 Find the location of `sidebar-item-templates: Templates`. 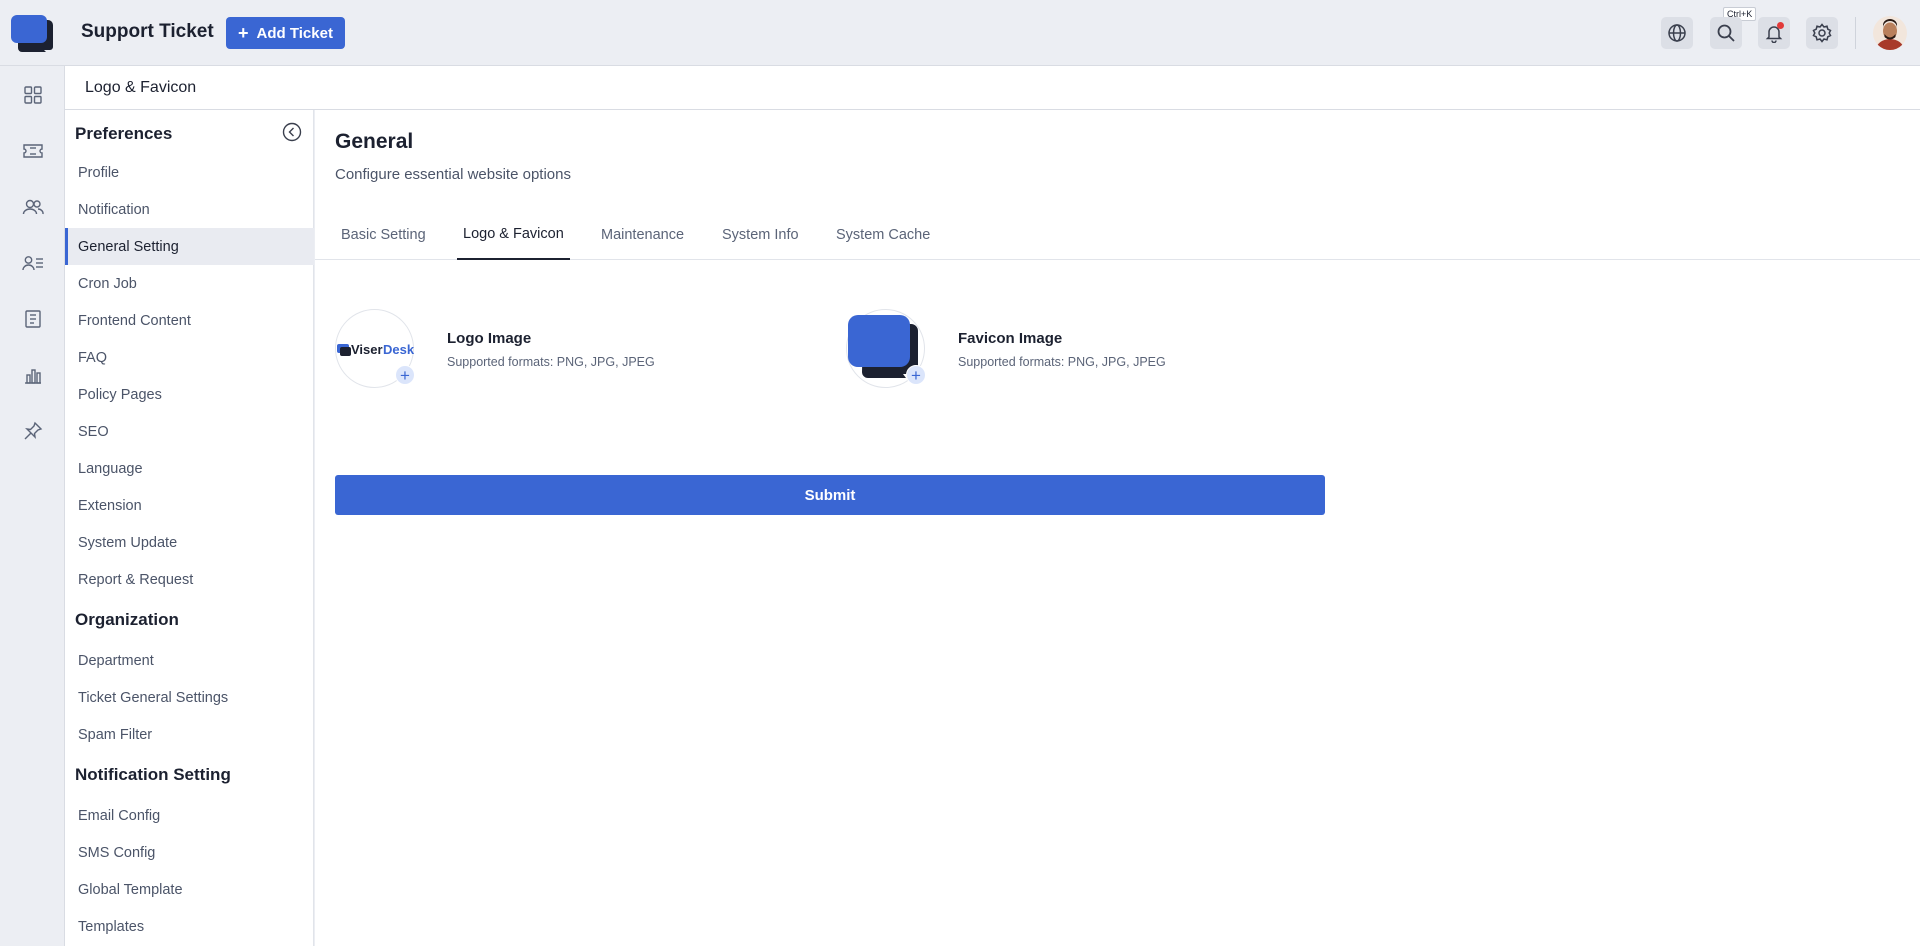

sidebar-item-templates: Templates is located at coordinates (189, 926).